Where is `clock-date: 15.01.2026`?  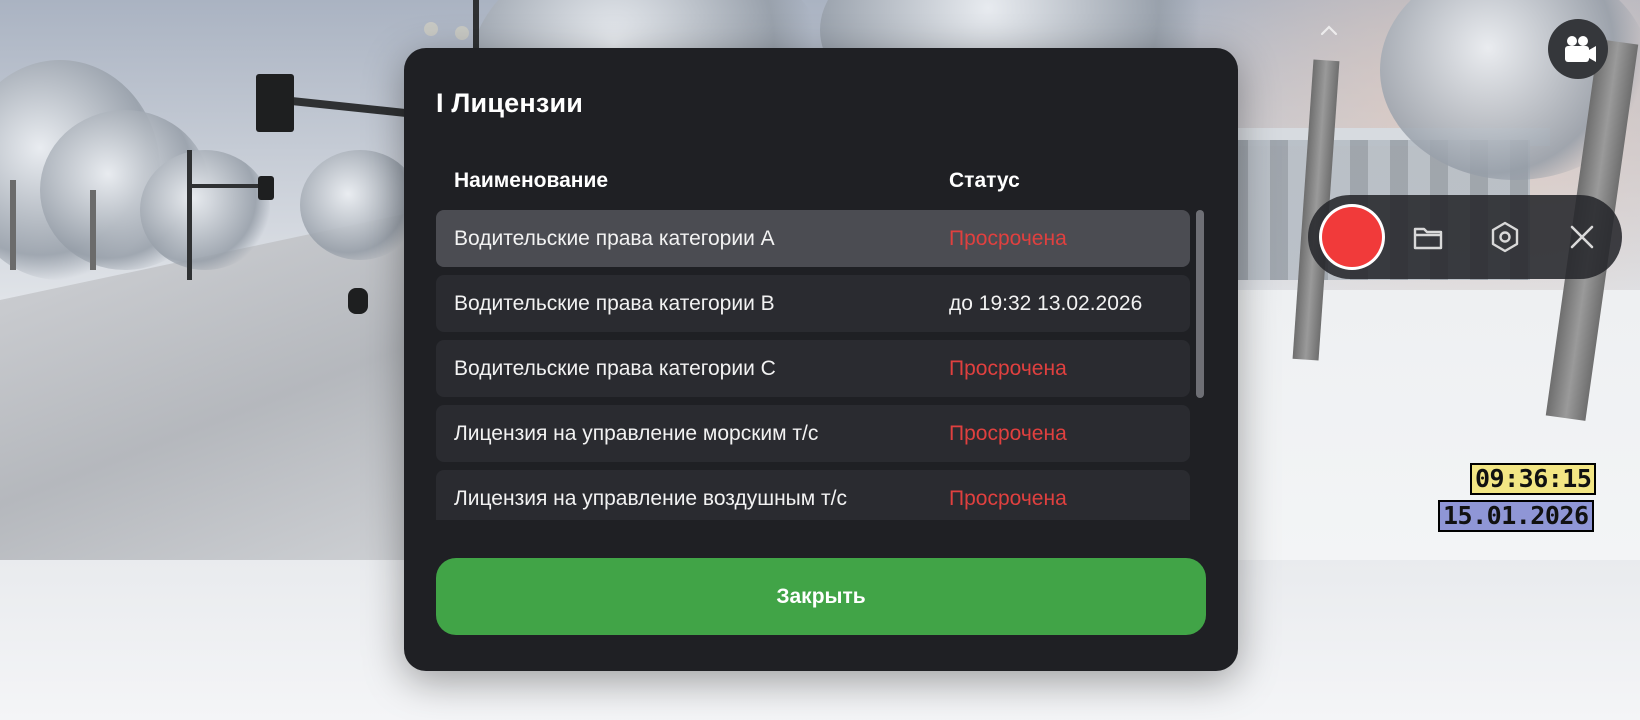 clock-date: 15.01.2026 is located at coordinates (1516, 516).